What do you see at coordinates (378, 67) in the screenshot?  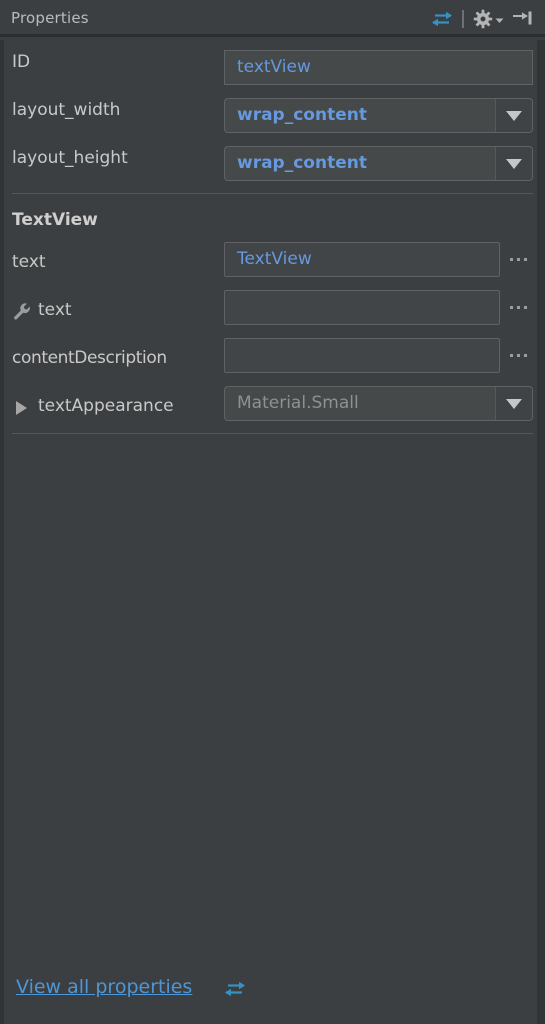 I see `id-input: textView` at bounding box center [378, 67].